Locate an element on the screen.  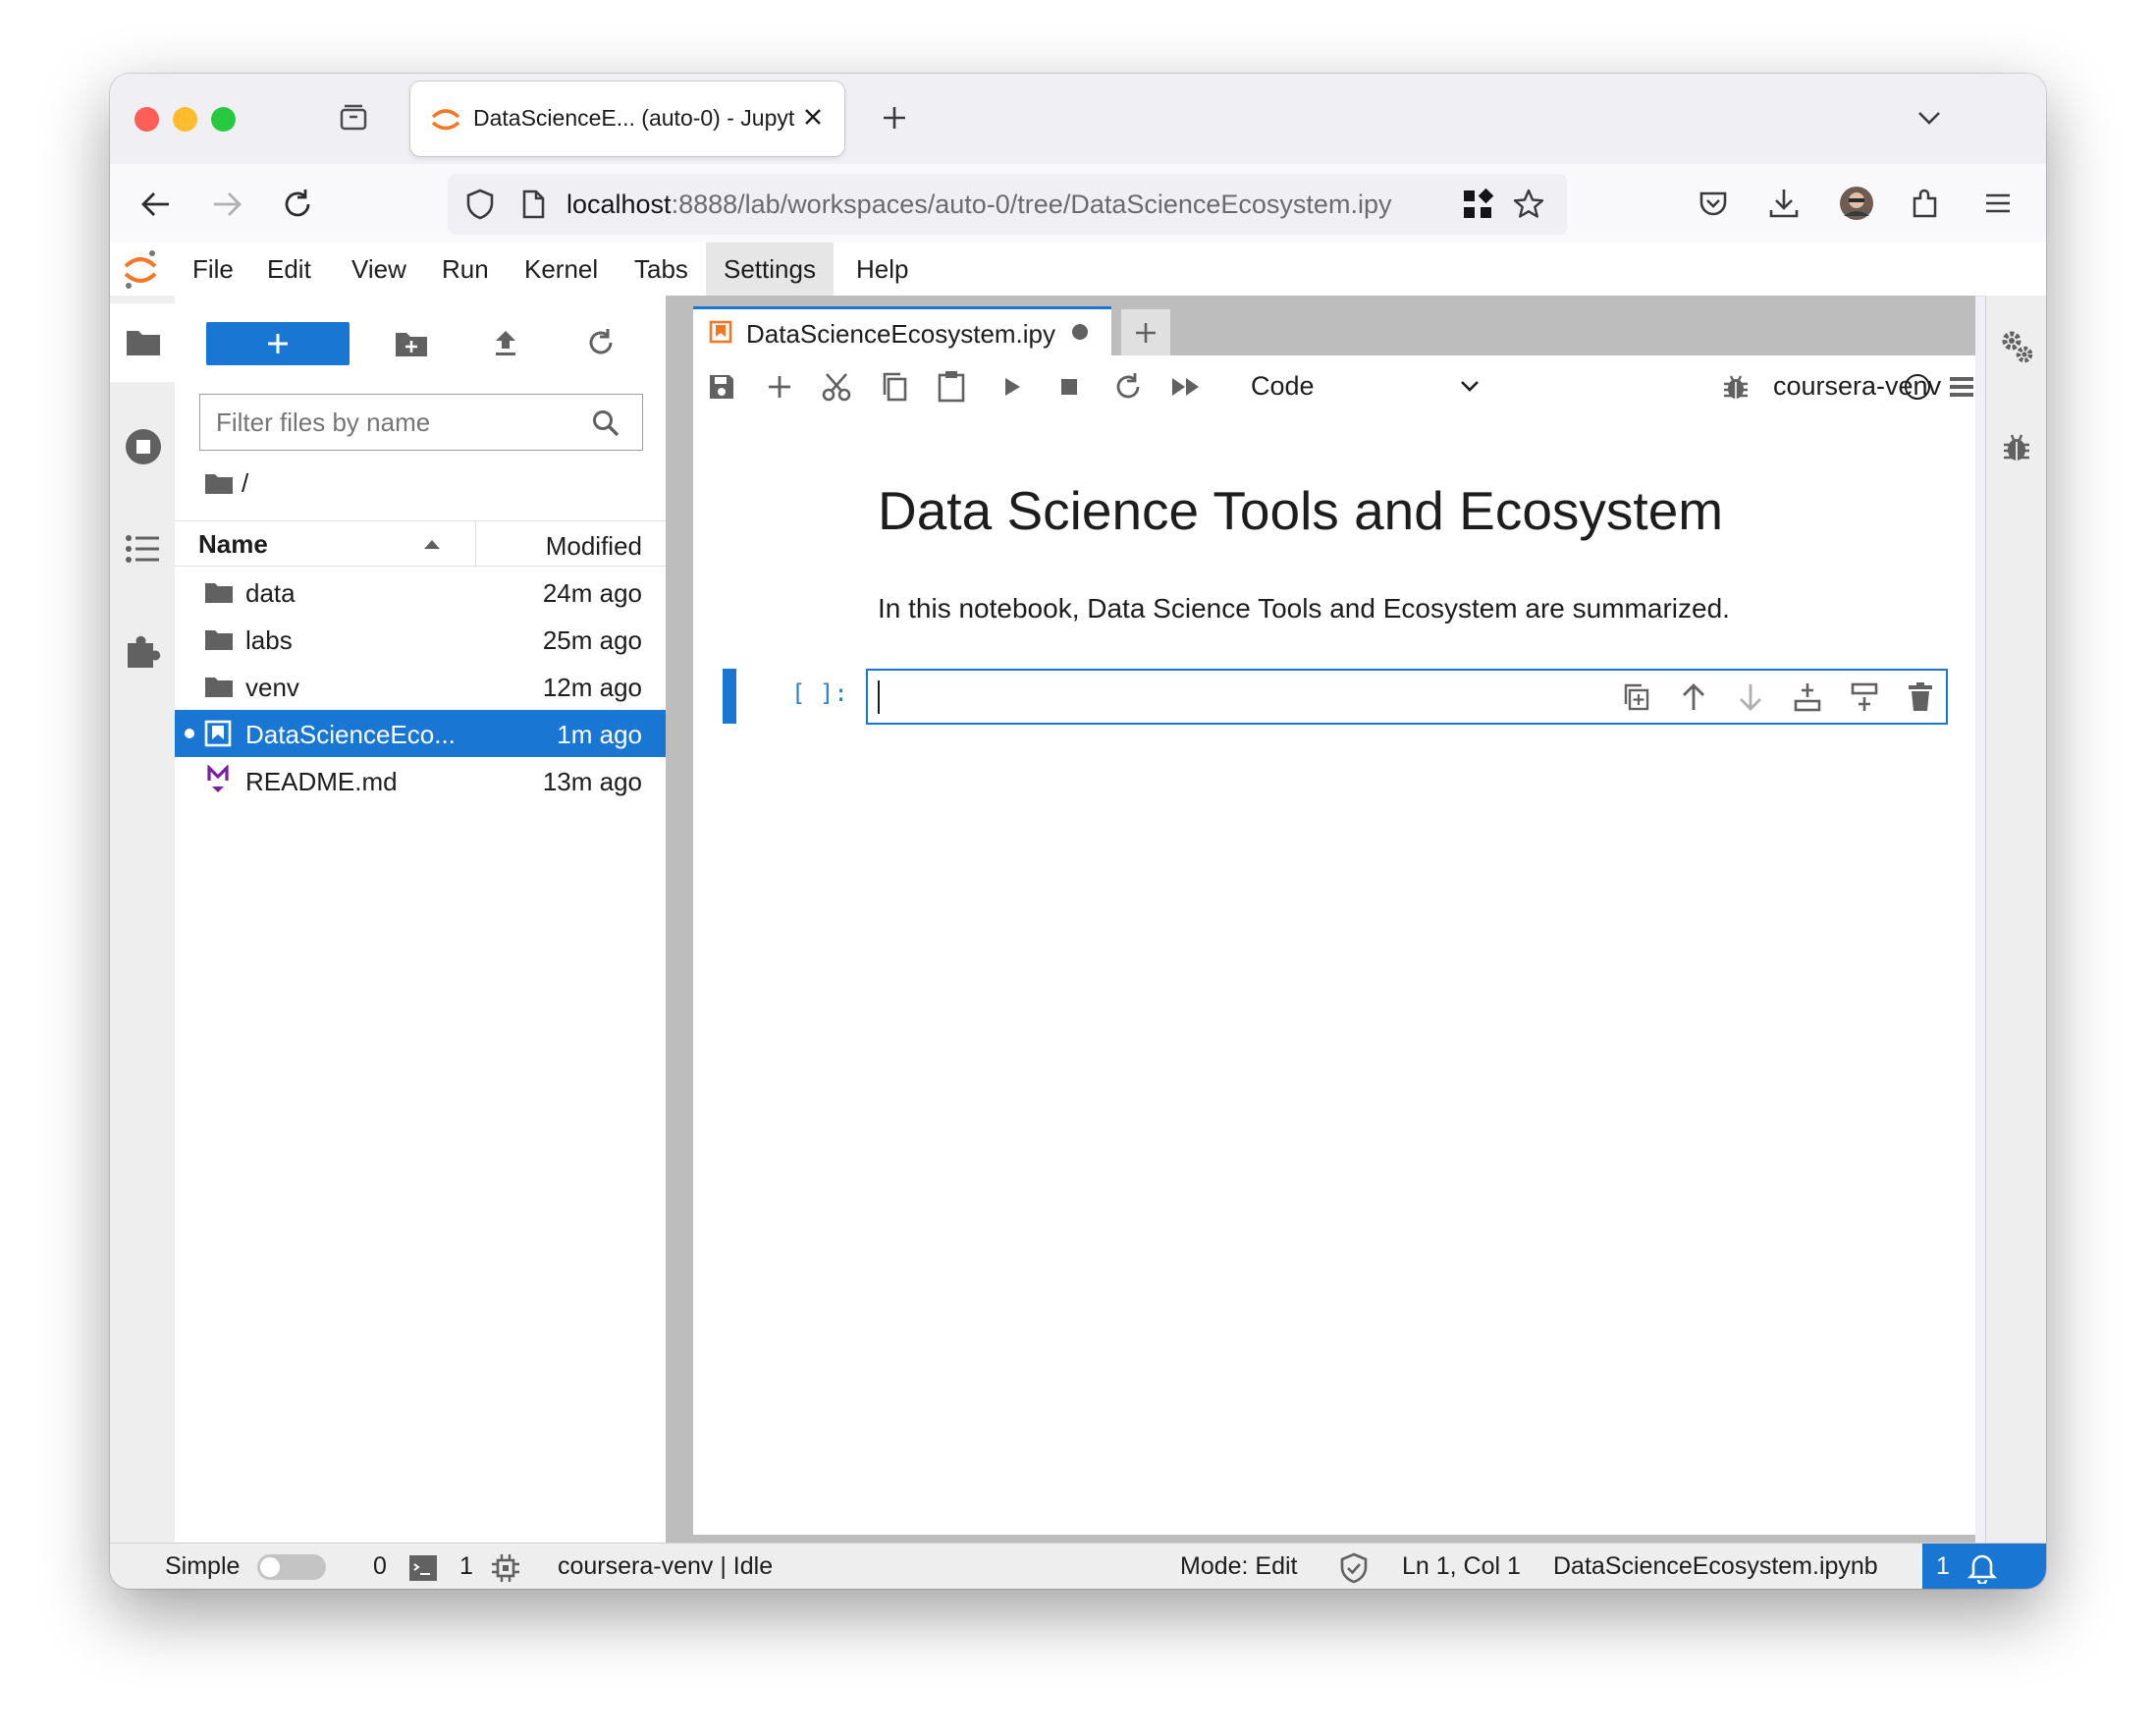
downloads-icon is located at coordinates (1784, 203).